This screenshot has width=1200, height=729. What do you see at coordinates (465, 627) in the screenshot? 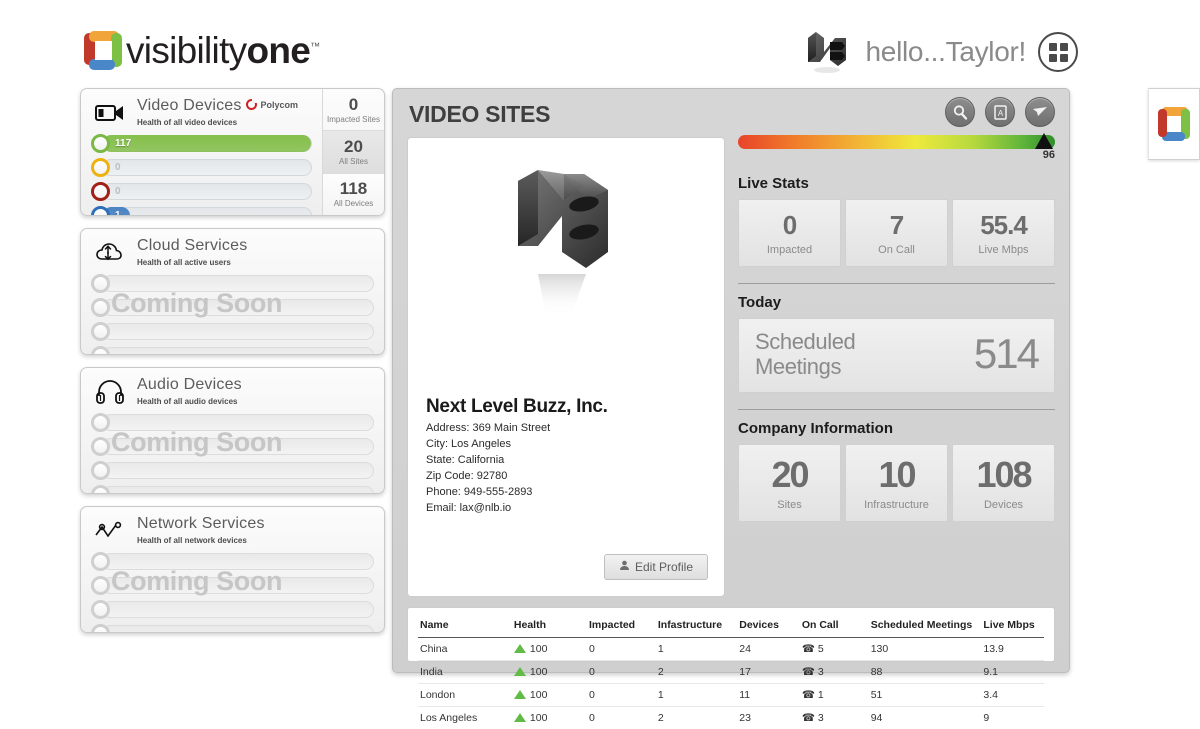
I see `table-header-name: Name` at bounding box center [465, 627].